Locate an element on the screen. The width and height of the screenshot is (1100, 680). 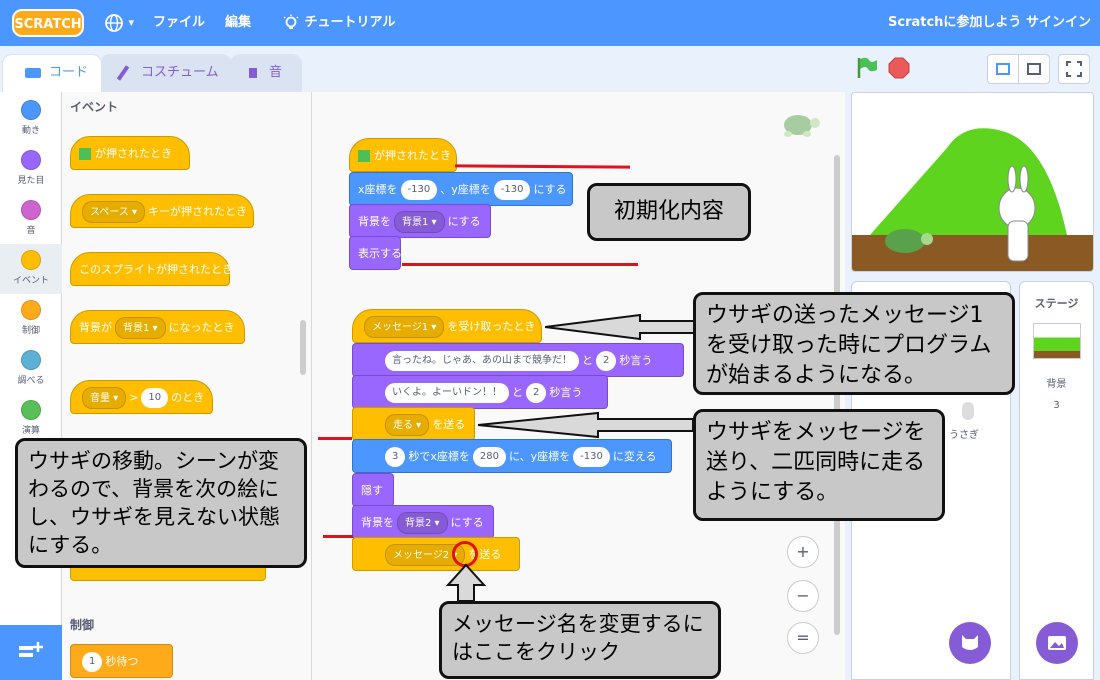
palette-sprite-clicked-block: このスプライトが押されたとき is located at coordinates (151, 269).